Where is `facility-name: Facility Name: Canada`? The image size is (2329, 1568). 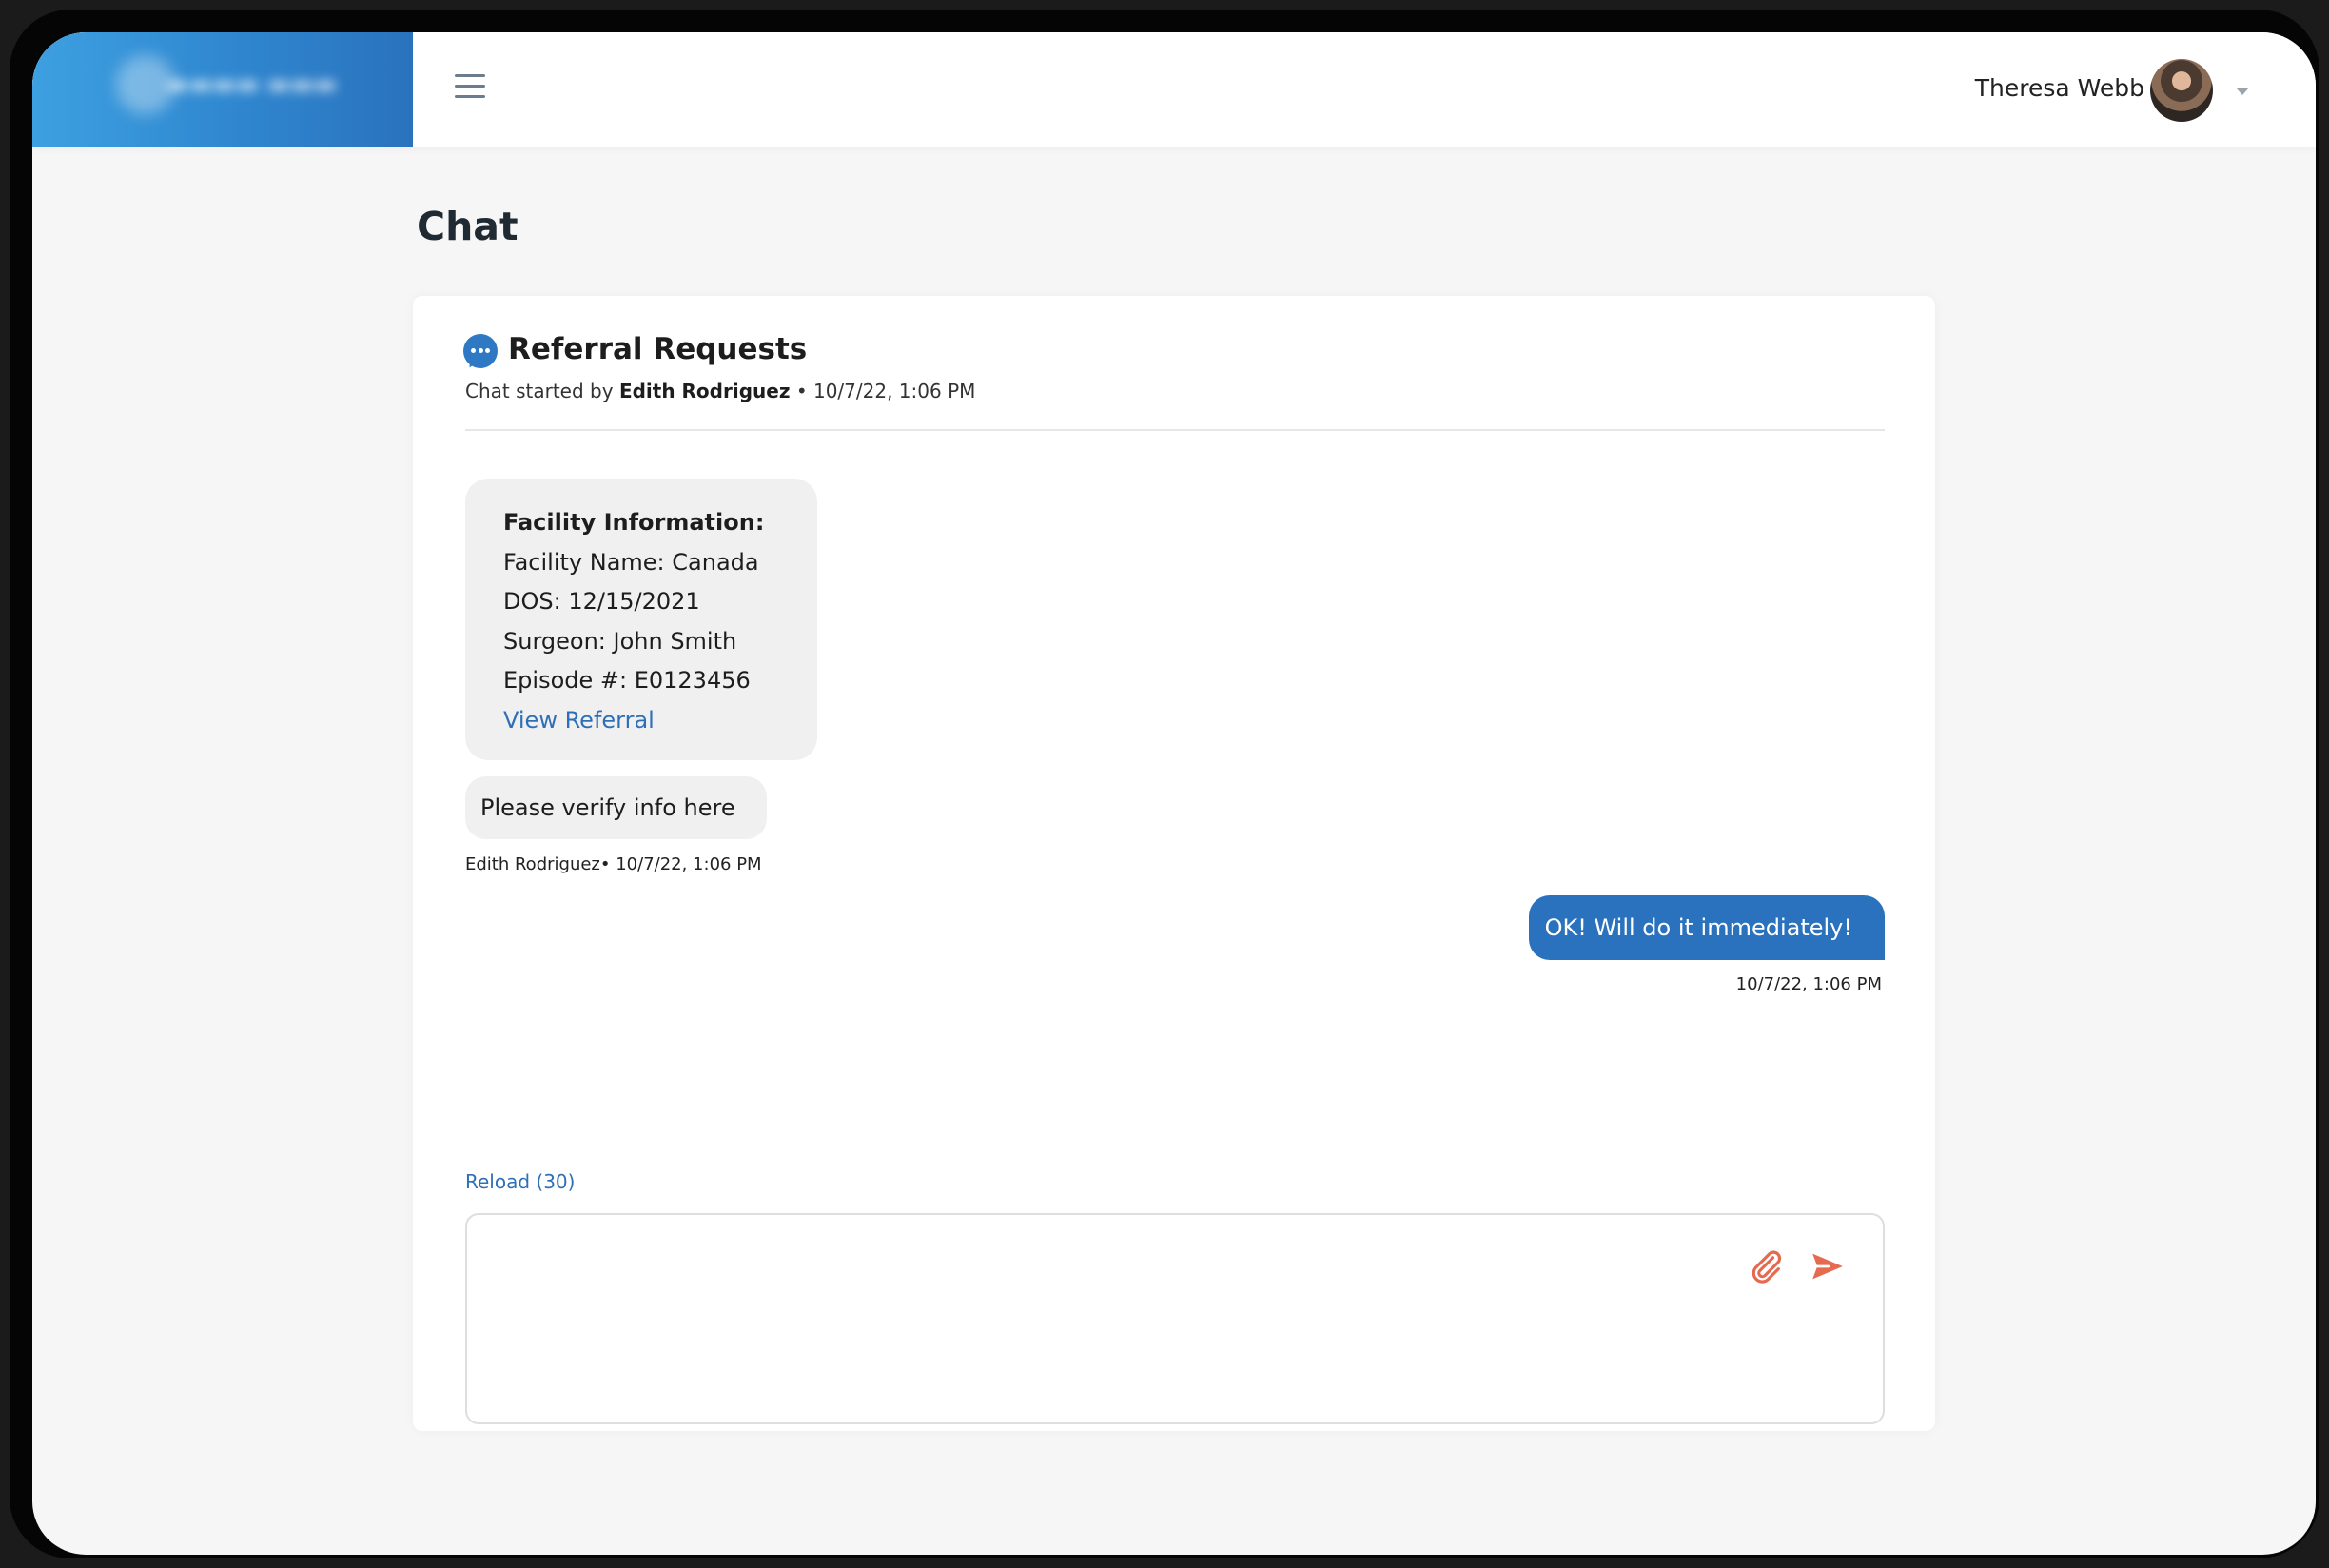
facility-name: Facility Name: Canada is located at coordinates (631, 562).